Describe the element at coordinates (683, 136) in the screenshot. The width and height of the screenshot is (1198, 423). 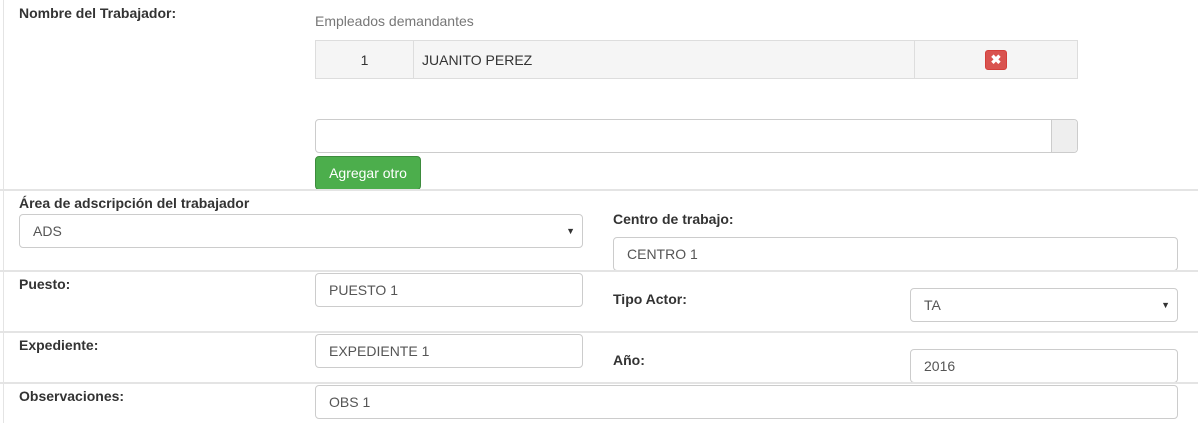
I see `worker-search-input` at that location.